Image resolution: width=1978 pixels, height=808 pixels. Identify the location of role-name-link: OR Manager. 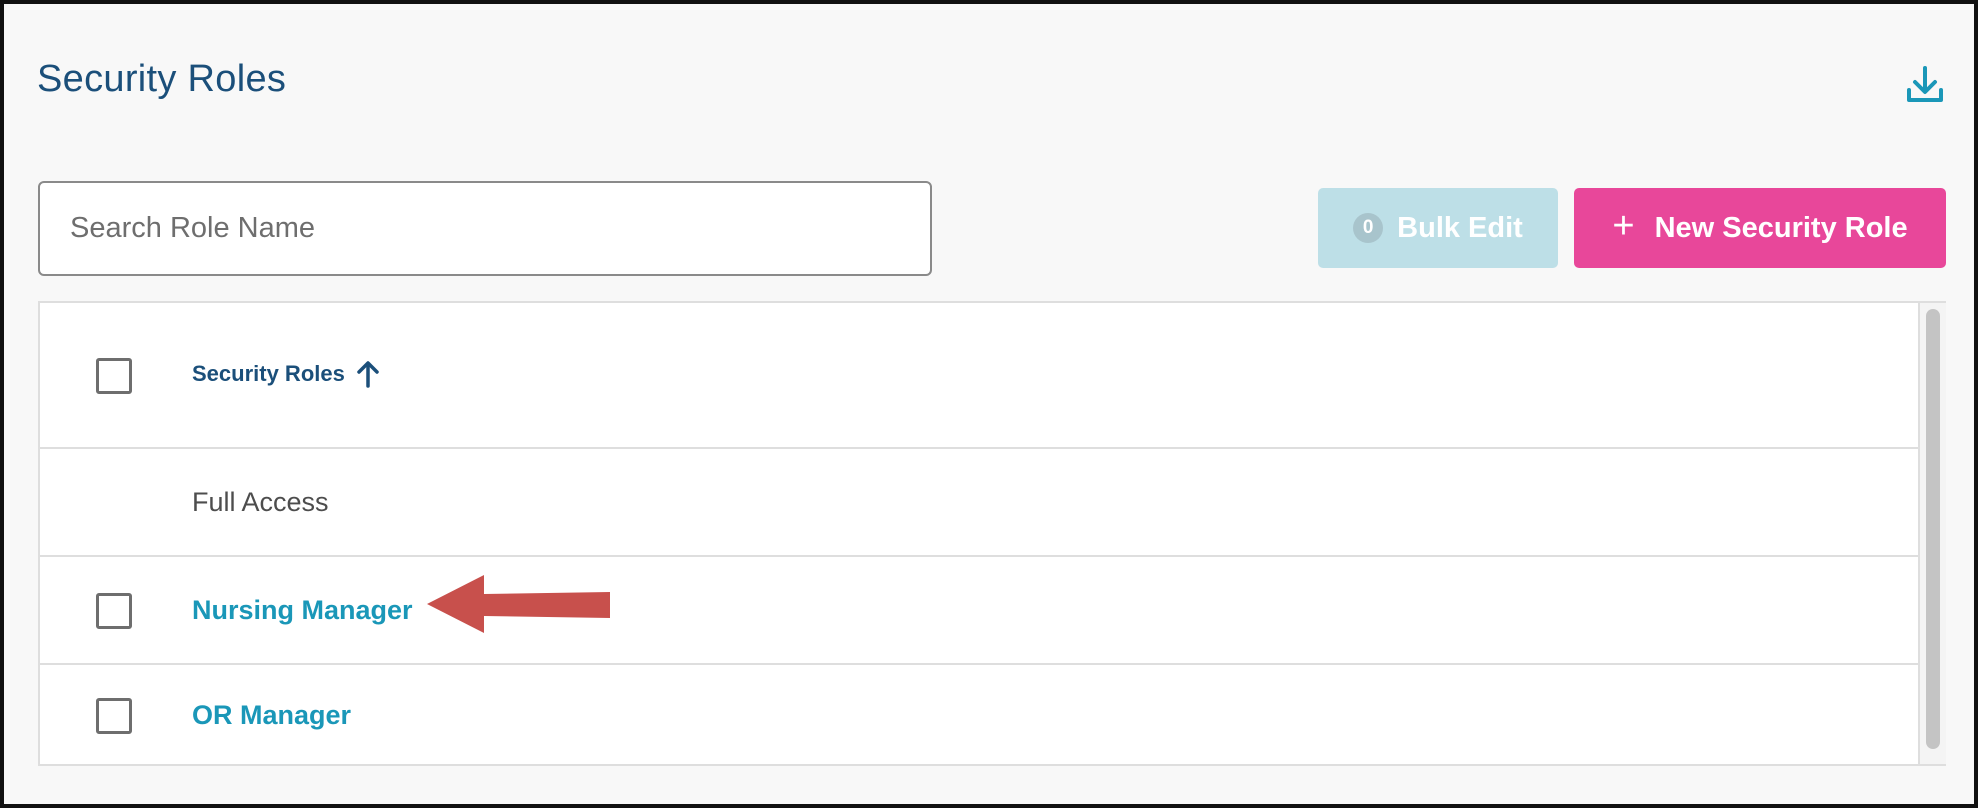
(271, 715).